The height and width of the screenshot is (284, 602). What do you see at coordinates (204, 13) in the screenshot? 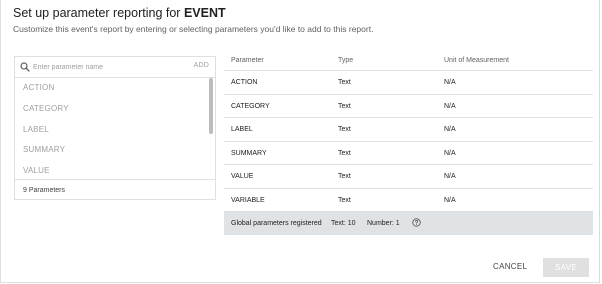
I see `title-event-name: EVENT` at bounding box center [204, 13].